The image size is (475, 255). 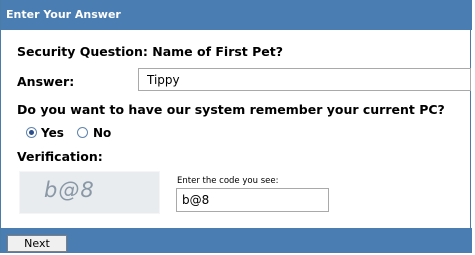 What do you see at coordinates (304, 79) in the screenshot?
I see `answer-input` at bounding box center [304, 79].